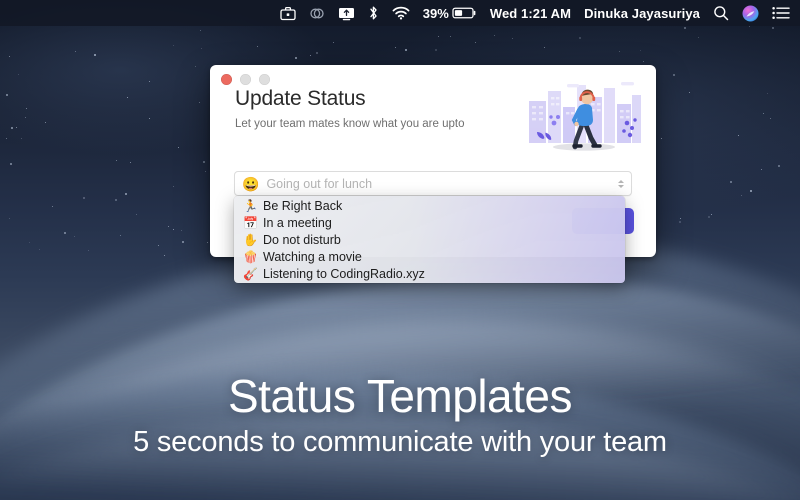 This screenshot has width=800, height=500. What do you see at coordinates (464, 13) in the screenshot?
I see `battery-icon` at bounding box center [464, 13].